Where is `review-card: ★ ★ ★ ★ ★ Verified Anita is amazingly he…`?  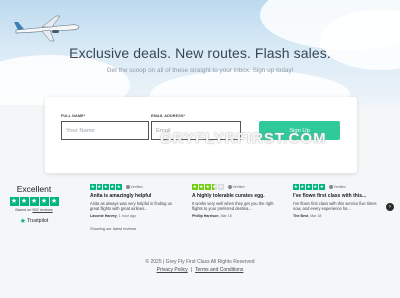 review-card: ★ ★ ★ ★ ★ Verified Anita is amazingly he… is located at coordinates (136, 201).